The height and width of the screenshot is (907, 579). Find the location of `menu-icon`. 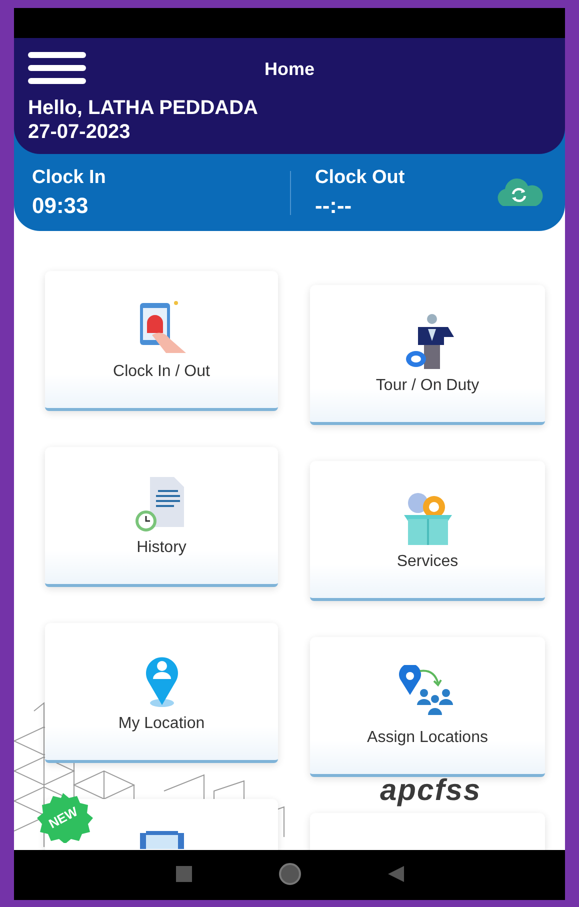

menu-icon is located at coordinates (57, 68).